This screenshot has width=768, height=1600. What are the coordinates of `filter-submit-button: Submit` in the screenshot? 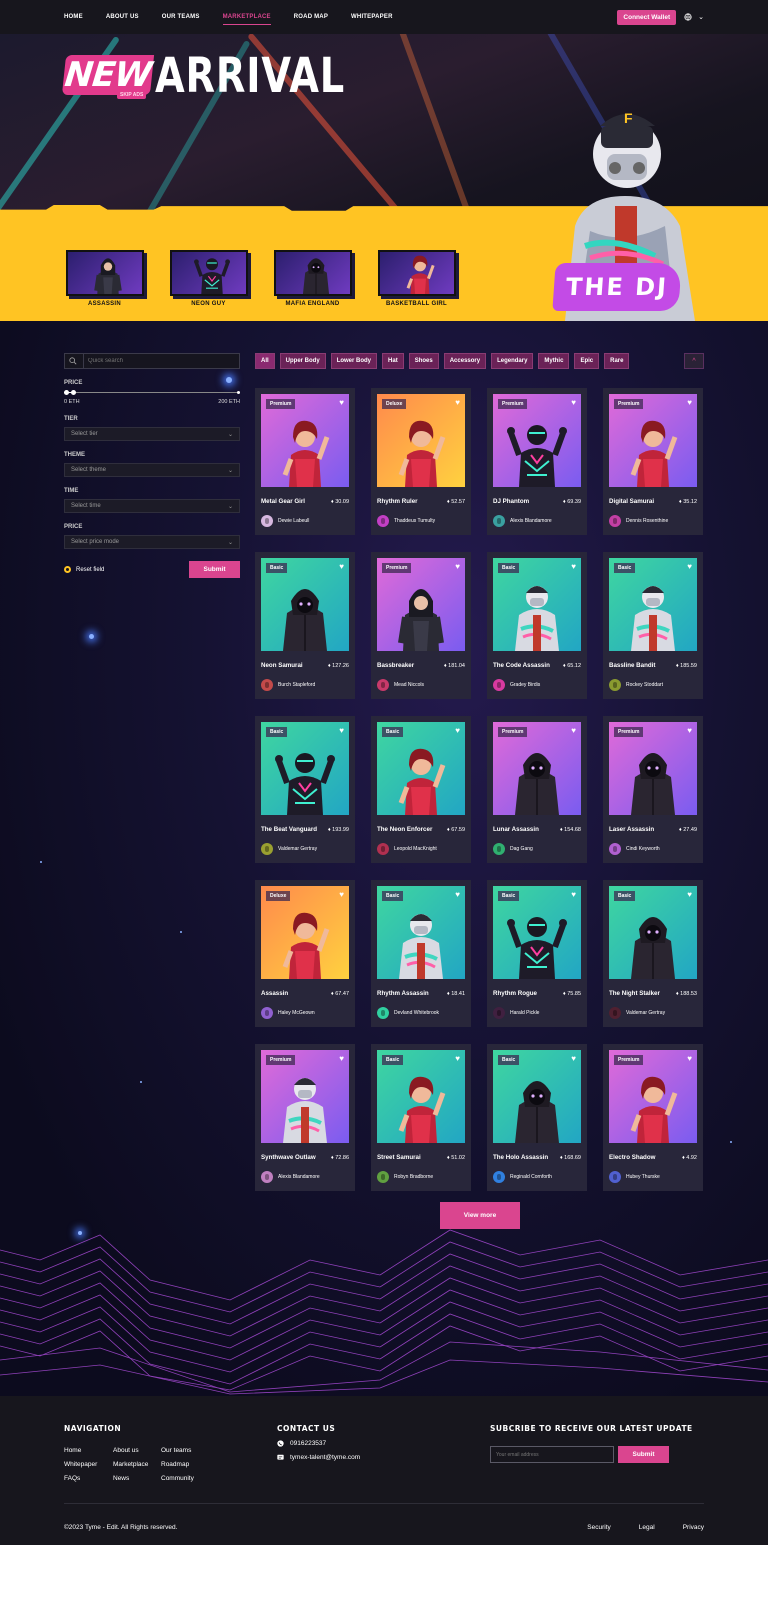 It's located at (214, 569).